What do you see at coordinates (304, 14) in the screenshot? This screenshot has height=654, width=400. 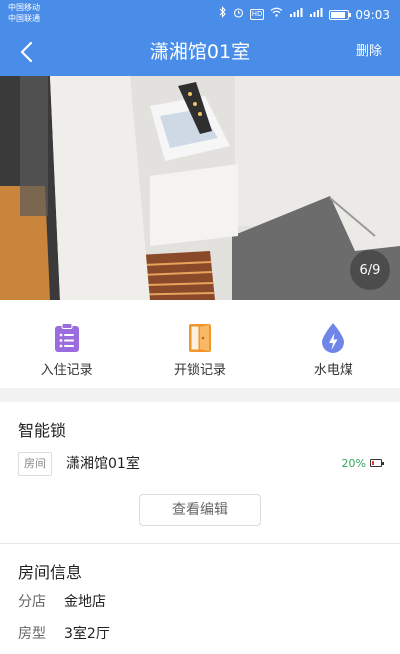 I see `system-icons: HD 09:03` at bounding box center [304, 14].